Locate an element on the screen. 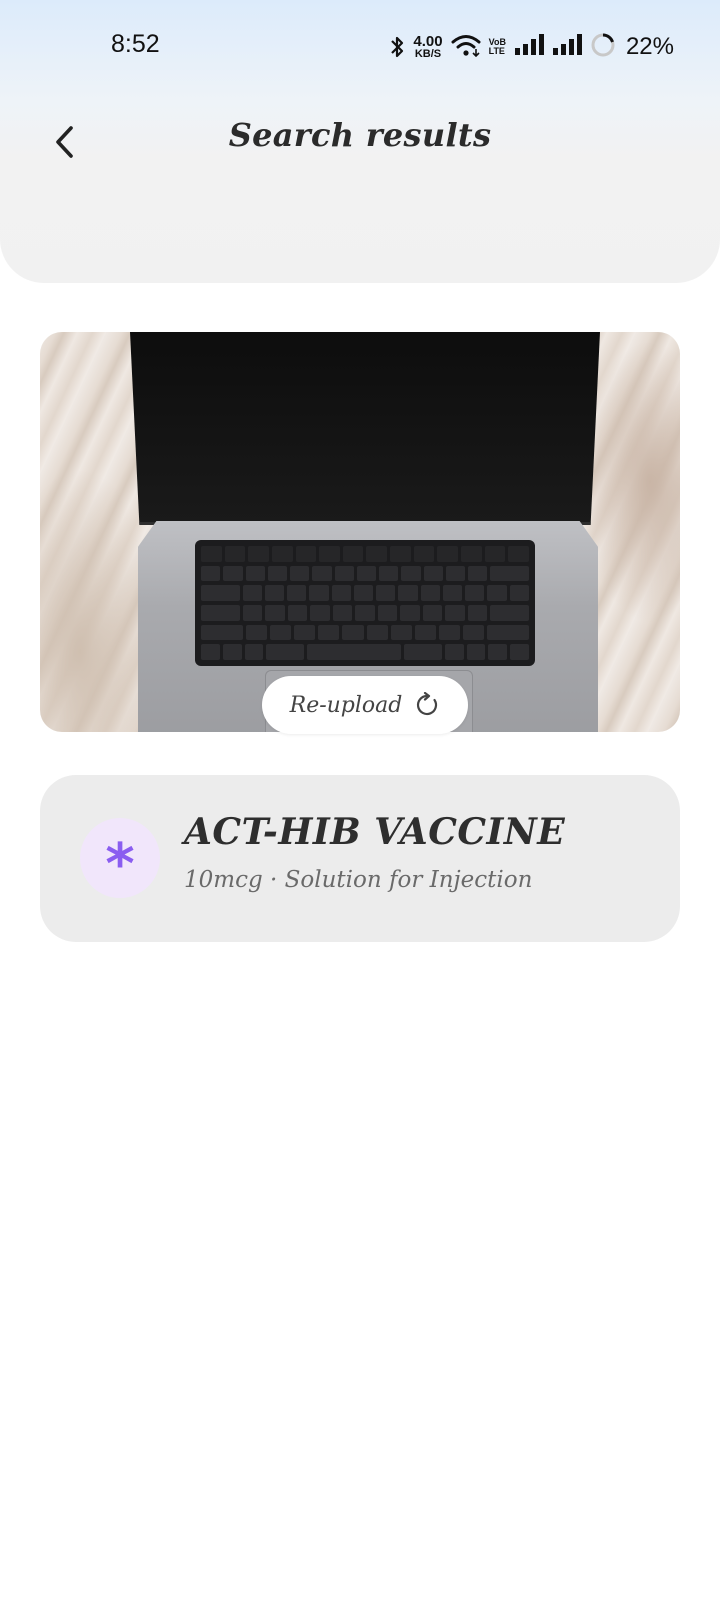 This screenshot has width=720, height=1600. medicine-details: 10mcg · Solution for Injection is located at coordinates (358, 880).